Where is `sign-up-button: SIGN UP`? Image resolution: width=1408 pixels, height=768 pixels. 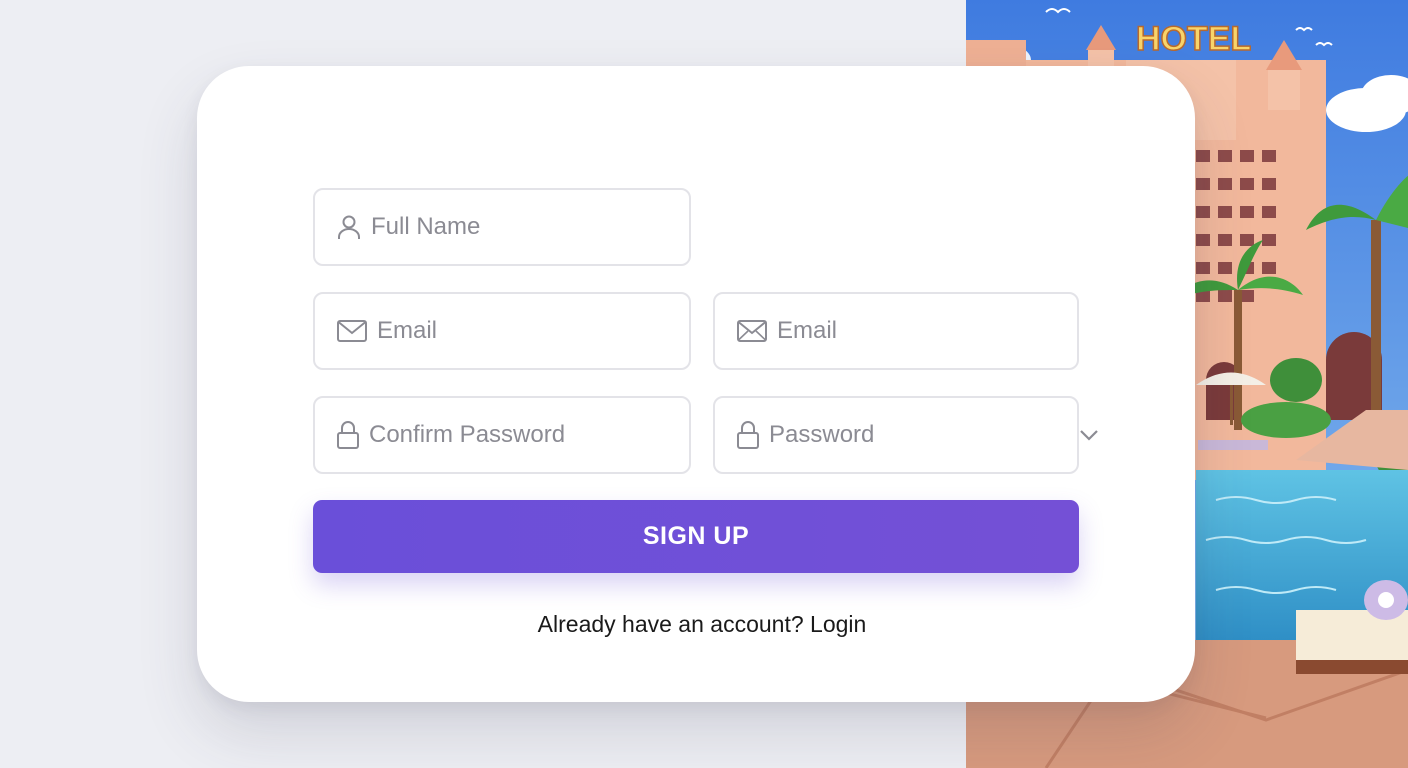
sign-up-button: SIGN UP is located at coordinates (696, 536).